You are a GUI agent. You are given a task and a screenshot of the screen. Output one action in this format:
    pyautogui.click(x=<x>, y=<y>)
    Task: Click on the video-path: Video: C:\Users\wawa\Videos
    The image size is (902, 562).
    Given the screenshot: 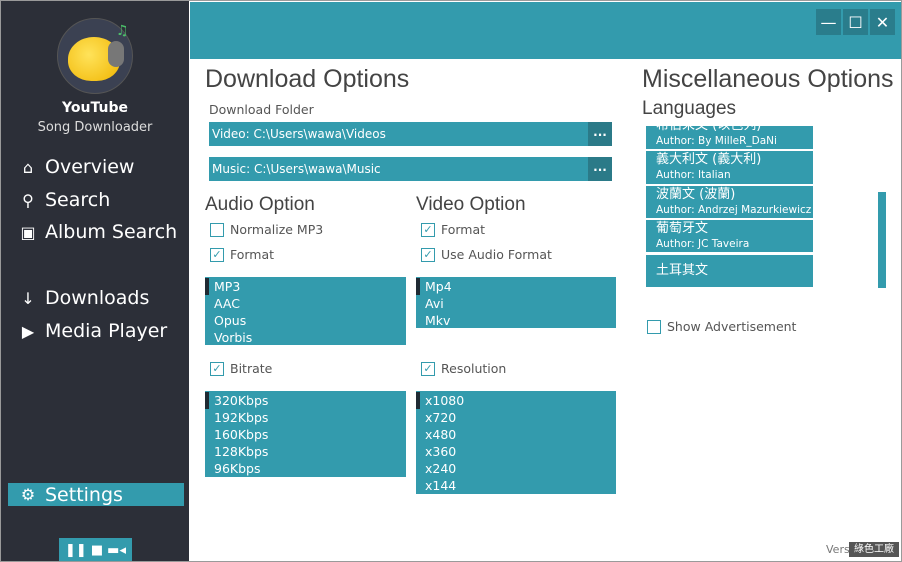 What is the action you would take?
    pyautogui.click(x=299, y=134)
    